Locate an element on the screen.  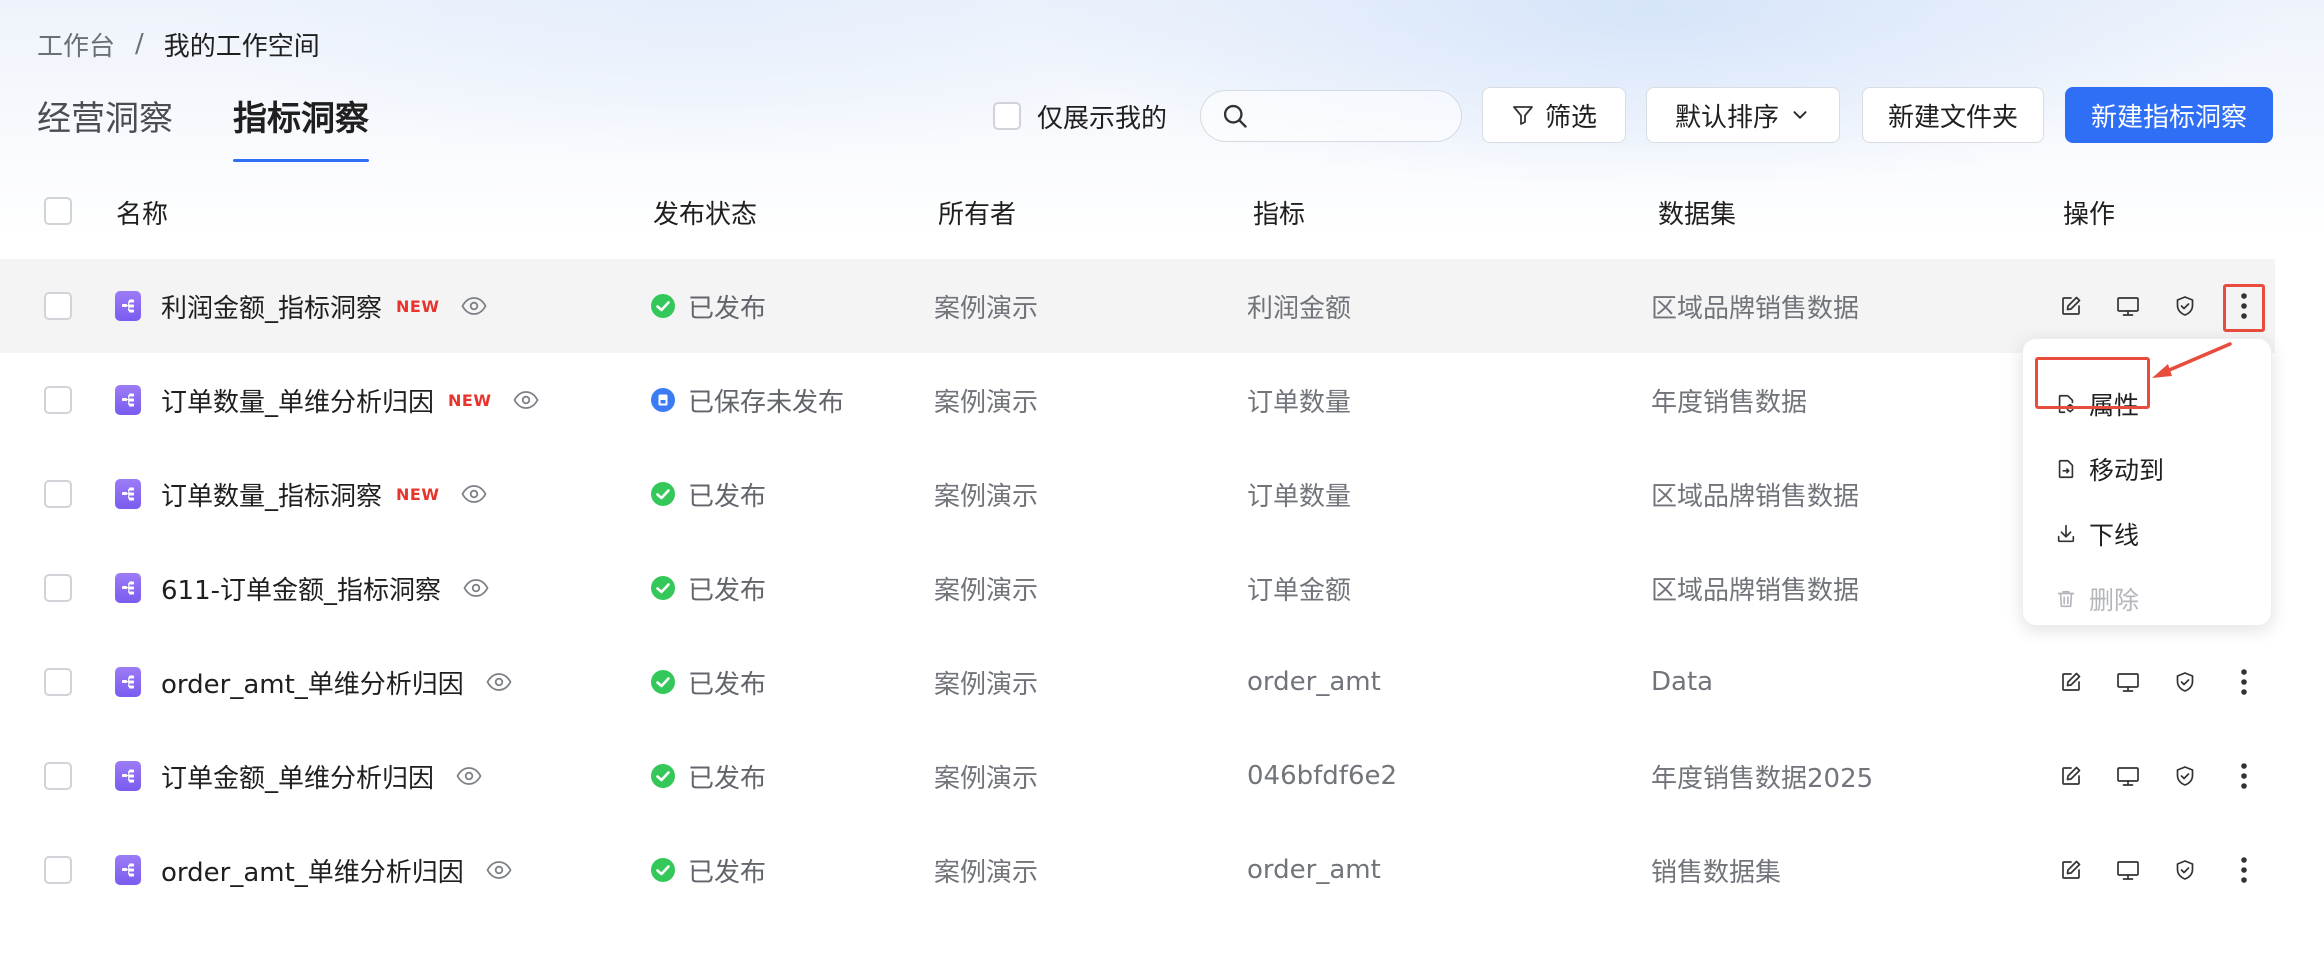
table-row: order_amt_单维分析归因 已发布 案例演示 order_amt Data is located at coordinates (1137, 682).